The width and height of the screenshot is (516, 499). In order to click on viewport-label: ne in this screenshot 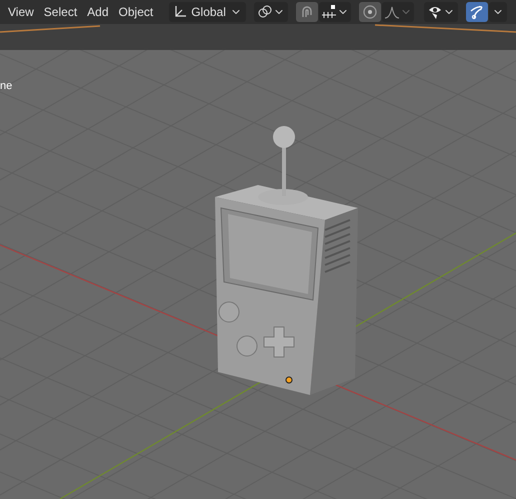, I will do `click(6, 86)`.